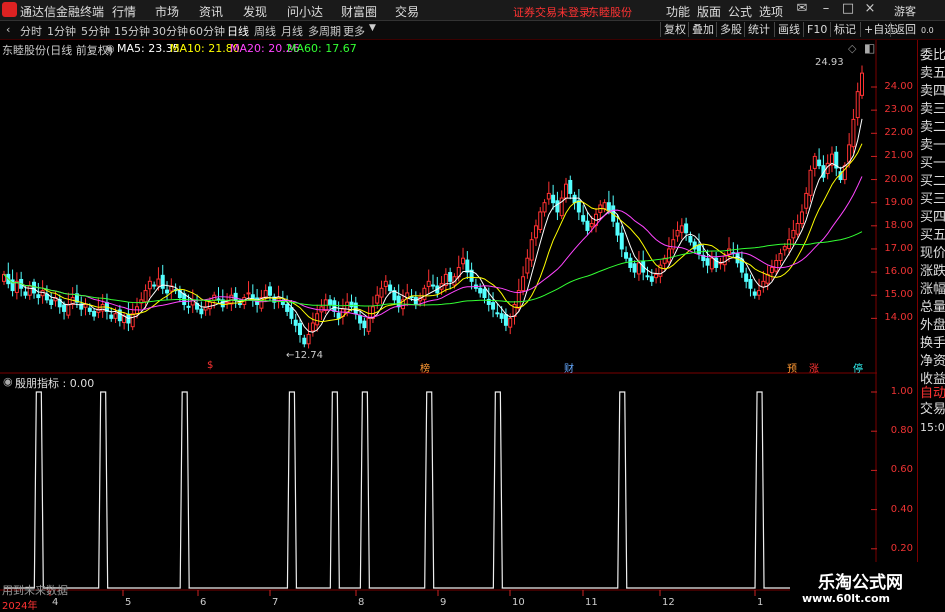 Image resolution: width=945 pixels, height=612 pixels. I want to click on close-icon: ×, so click(870, 8).